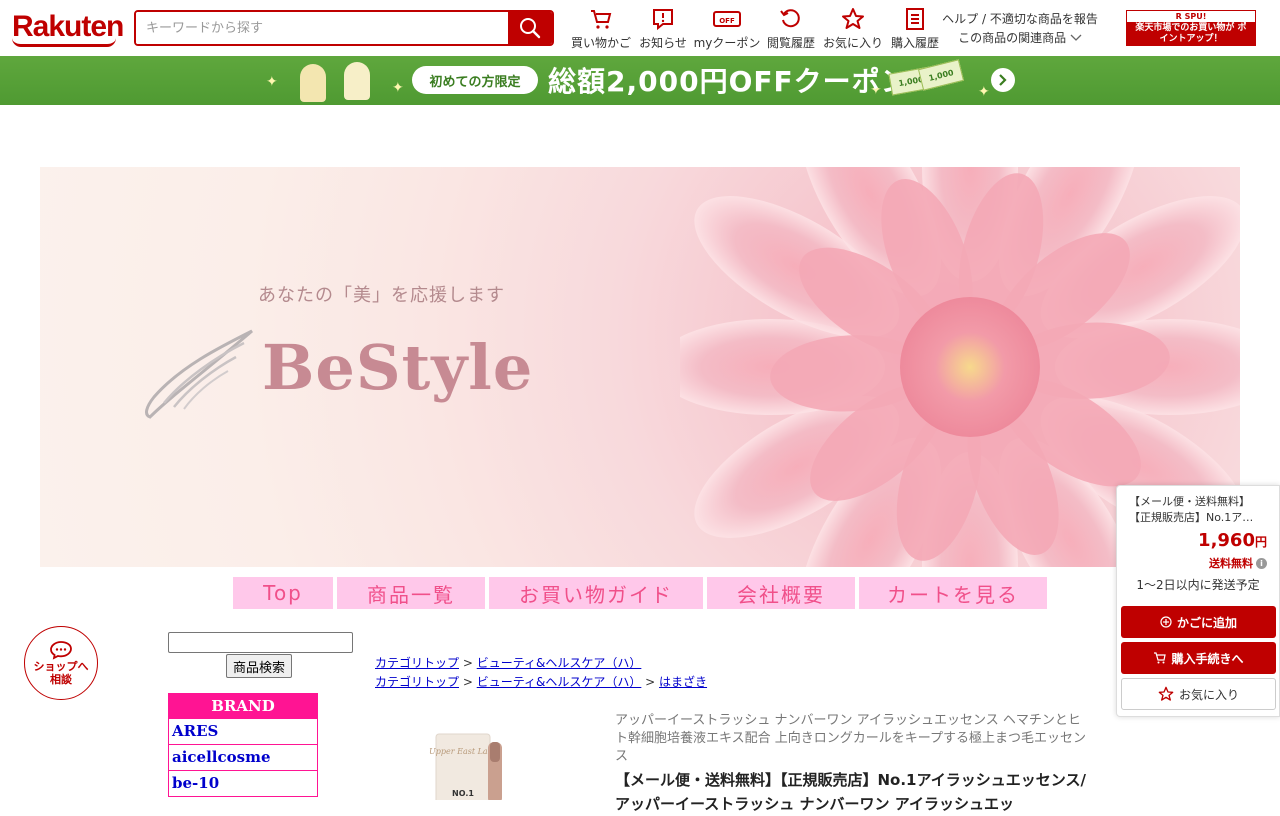 The image size is (1280, 816). I want to click on search-bar, so click(344, 28).